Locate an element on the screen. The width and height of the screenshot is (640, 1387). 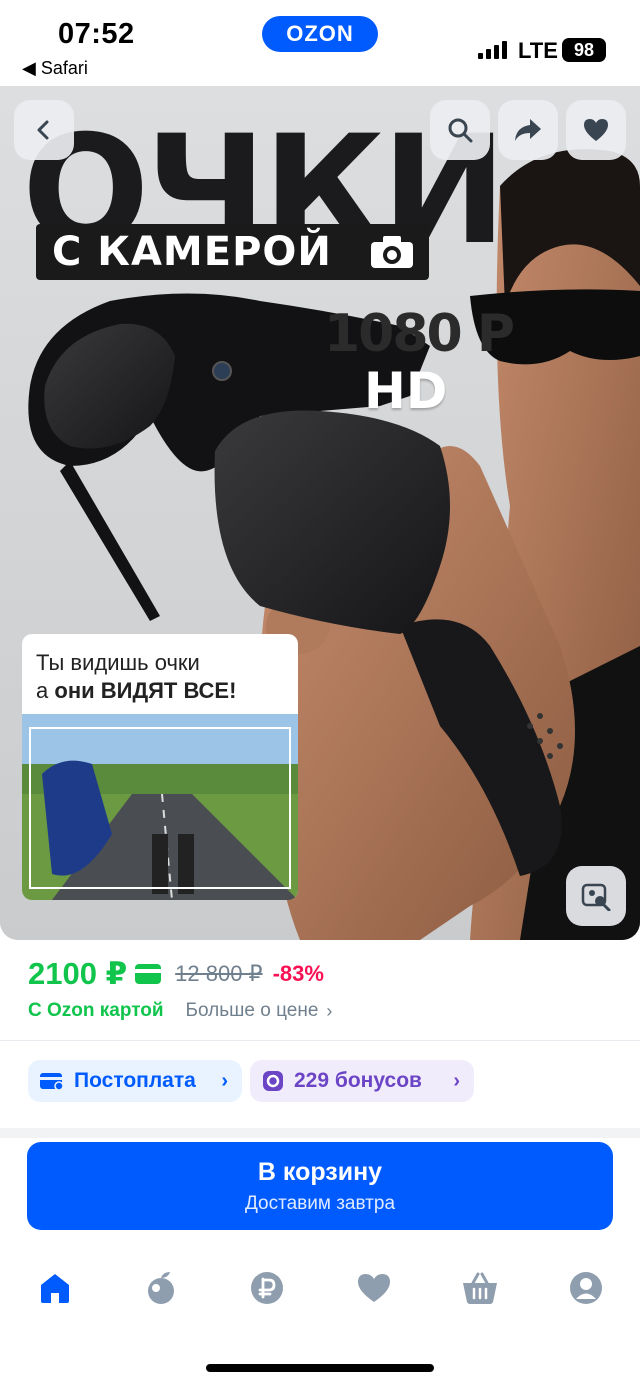
bottom-nav is located at coordinates (320, 1288).